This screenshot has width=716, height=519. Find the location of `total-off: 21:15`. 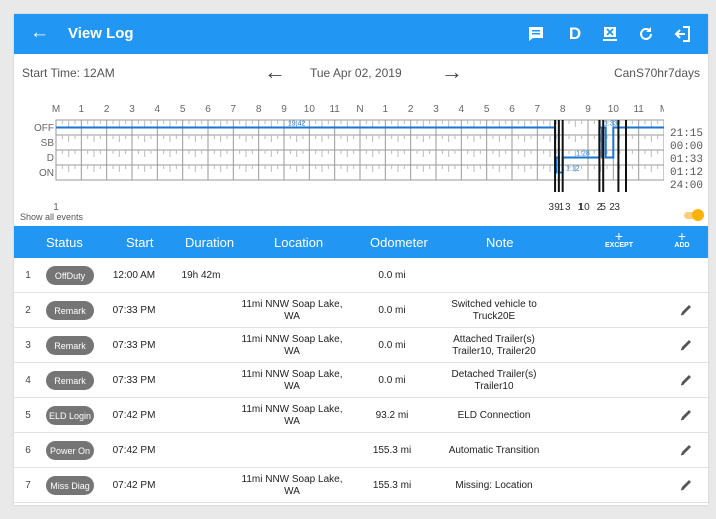

total-off: 21:15 is located at coordinates (687, 134).